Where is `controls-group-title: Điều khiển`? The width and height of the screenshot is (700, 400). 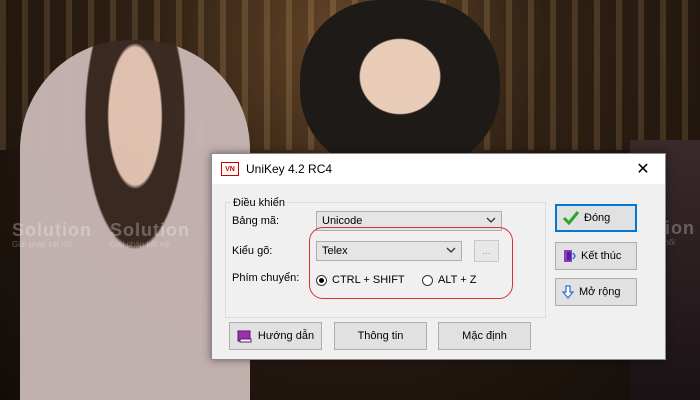 controls-group-title: Điều khiển is located at coordinates (259, 203).